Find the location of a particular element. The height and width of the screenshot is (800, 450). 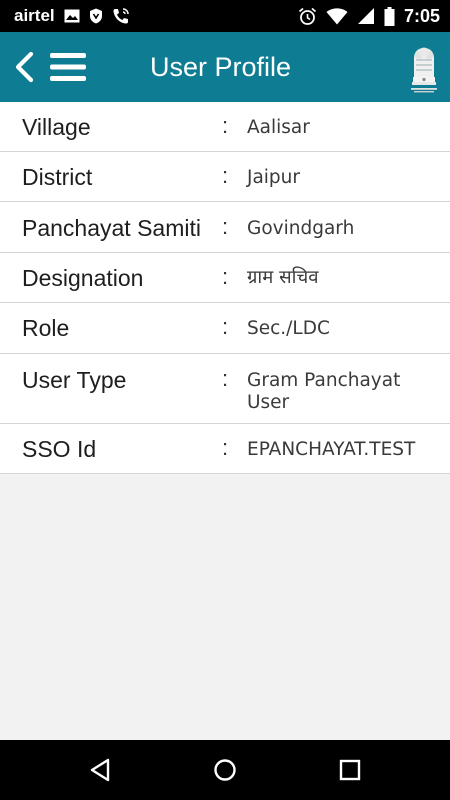

status-clock: 7:05 is located at coordinates (421, 15).